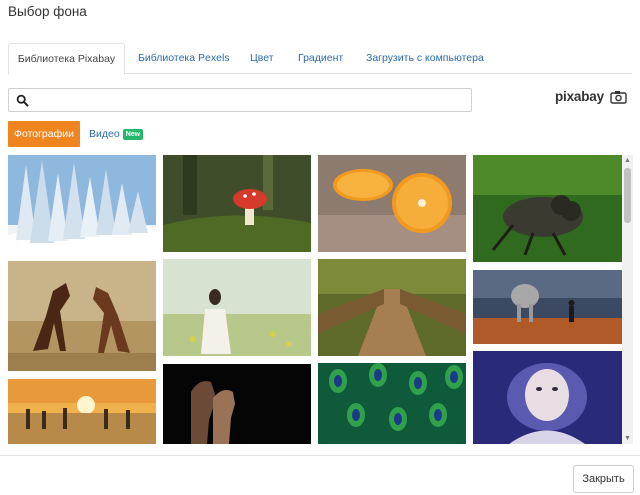 This screenshot has width=640, height=495. I want to click on thumb-snowy-forest, so click(82, 203).